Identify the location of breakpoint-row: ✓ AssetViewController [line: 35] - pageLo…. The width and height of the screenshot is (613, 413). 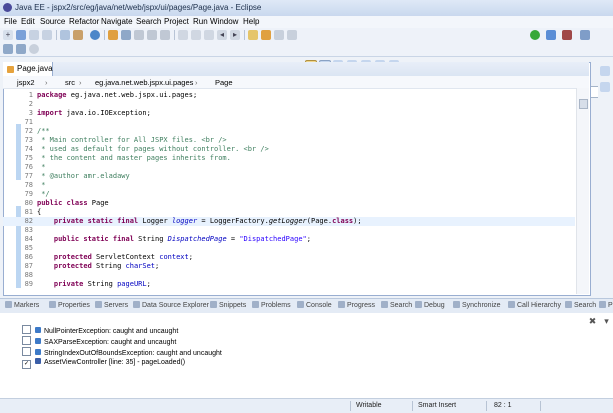
(103, 363).